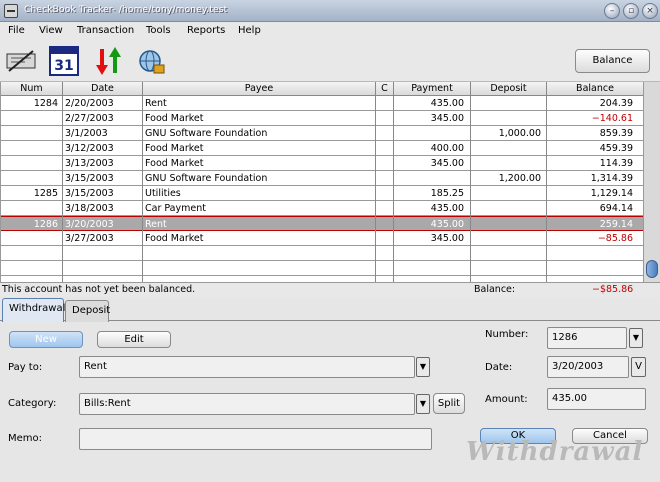 The image size is (660, 482). What do you see at coordinates (596, 399) in the screenshot?
I see `amount-field: 435.00` at bounding box center [596, 399].